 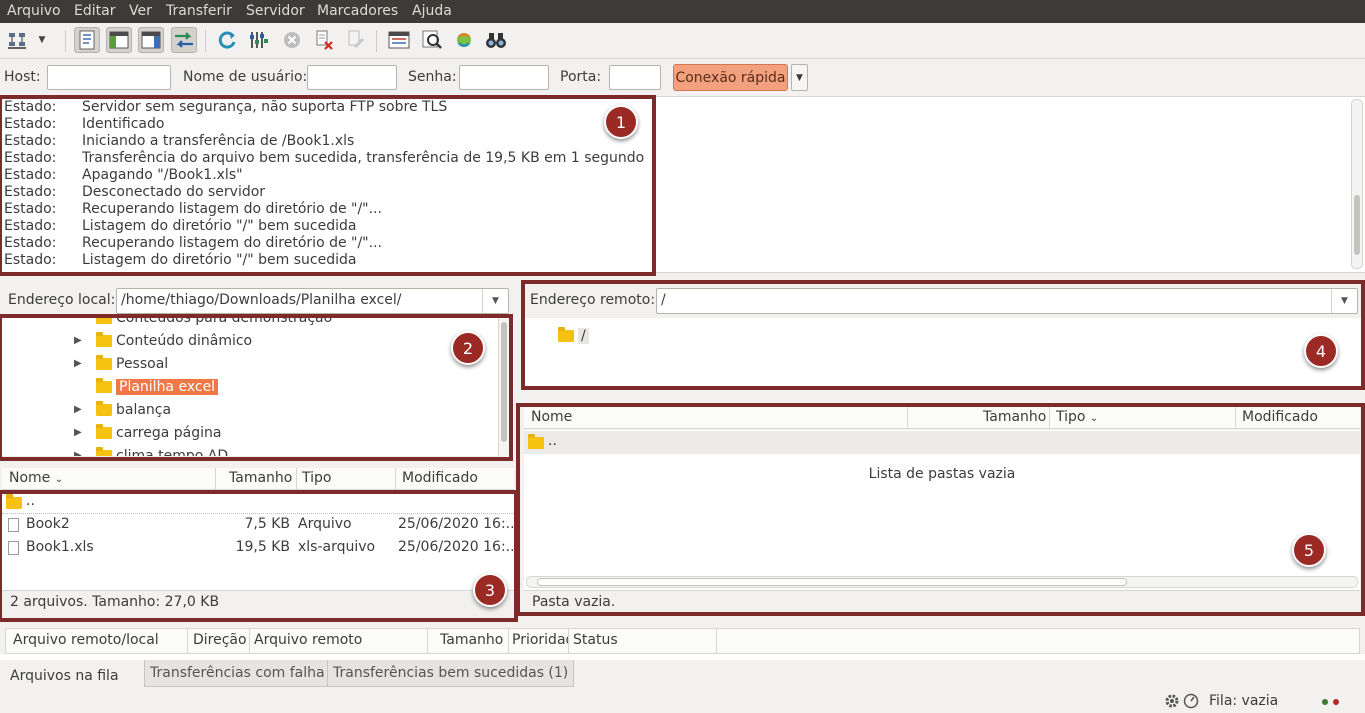 What do you see at coordinates (352, 77) in the screenshot?
I see `username-input` at bounding box center [352, 77].